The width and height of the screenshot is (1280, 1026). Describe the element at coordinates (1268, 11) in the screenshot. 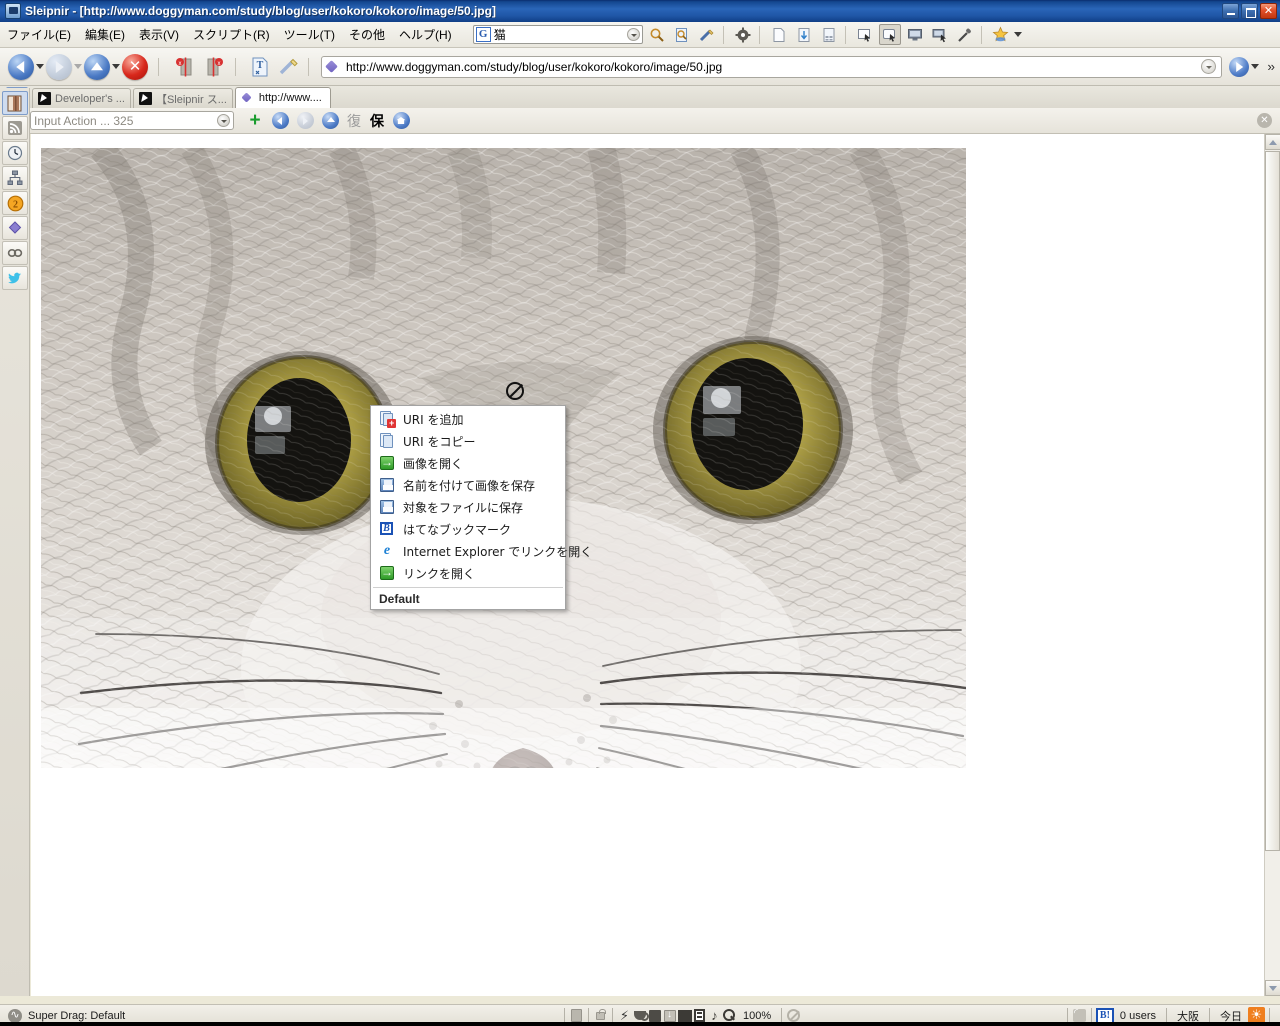

I see `close-button` at that location.